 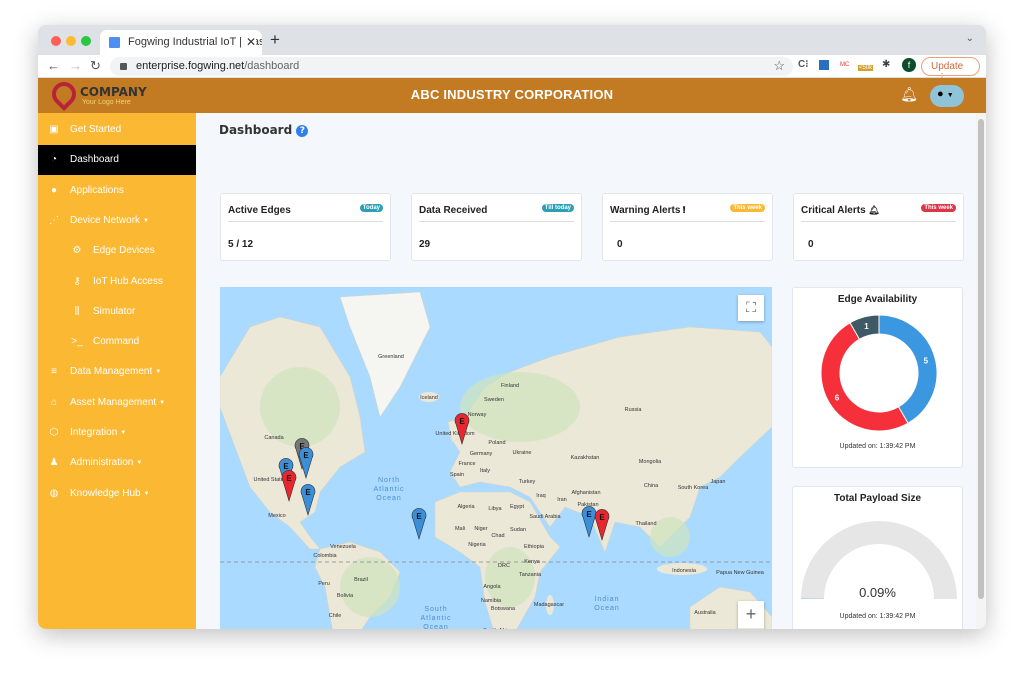 I want to click on minimize-window-button, so click(x=71, y=41).